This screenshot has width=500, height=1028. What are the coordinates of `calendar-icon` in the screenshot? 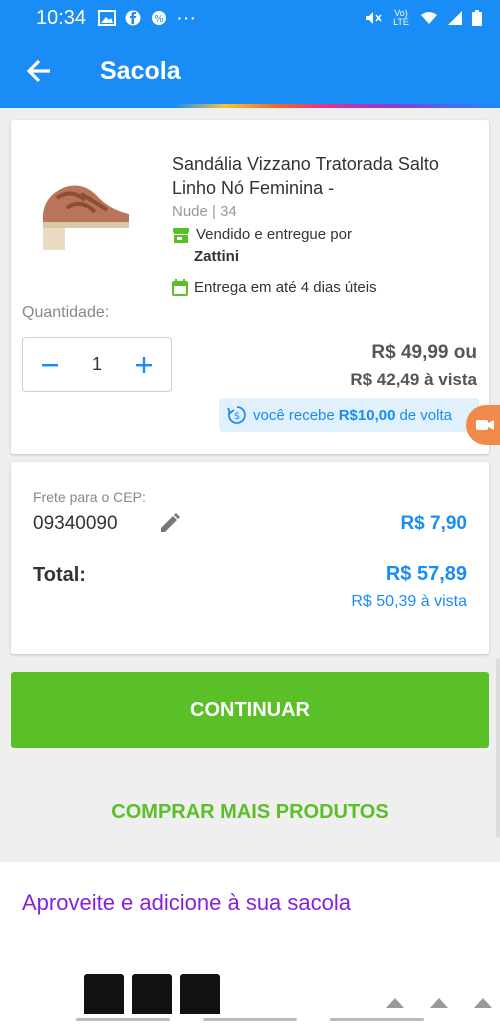 It's located at (180, 287).